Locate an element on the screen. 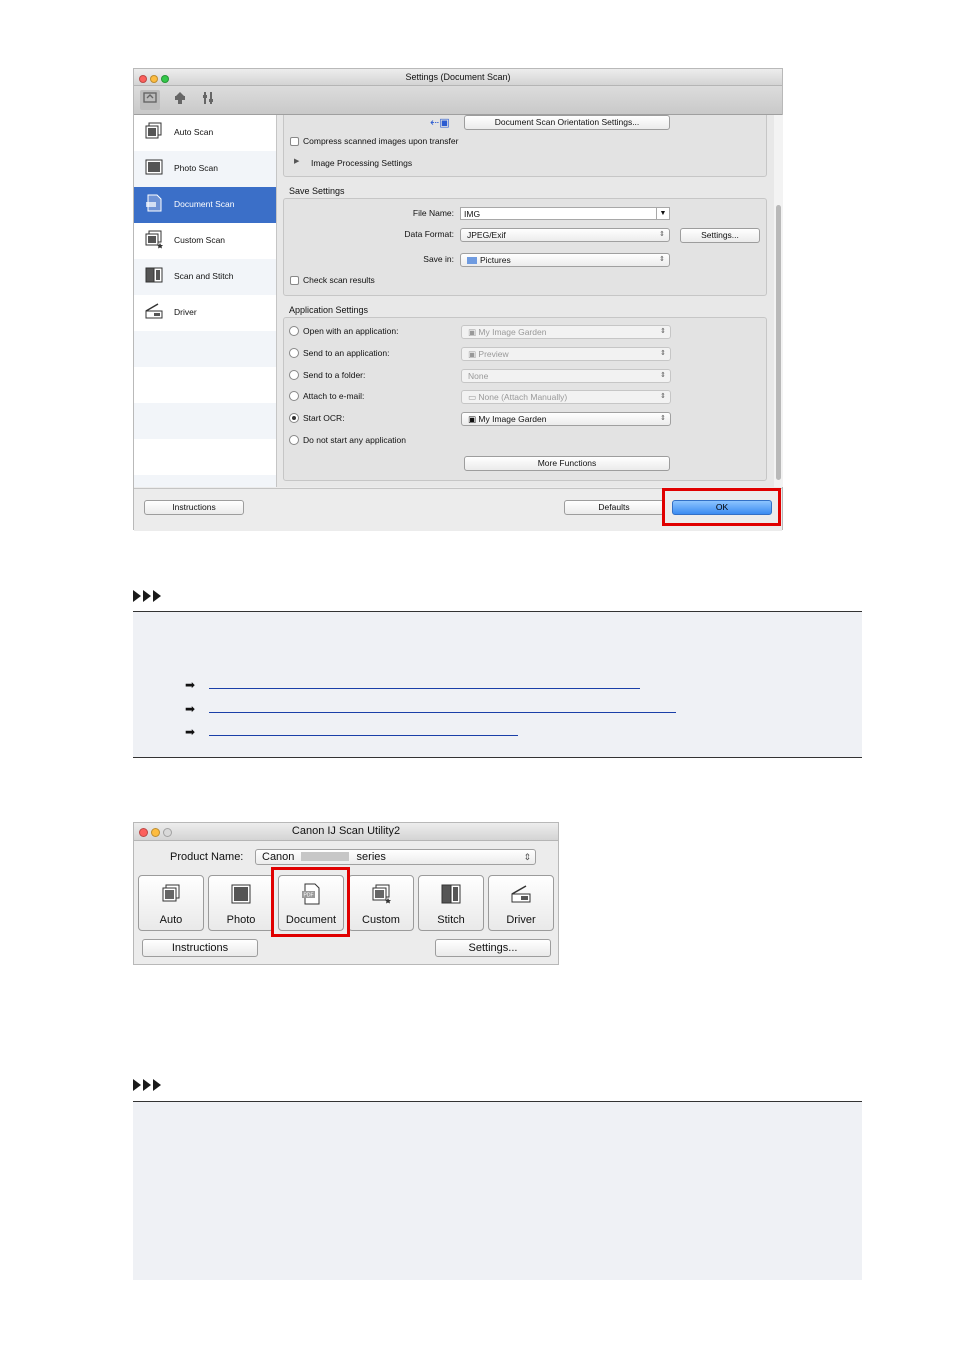  defaults-button: Defaults is located at coordinates (614, 507).